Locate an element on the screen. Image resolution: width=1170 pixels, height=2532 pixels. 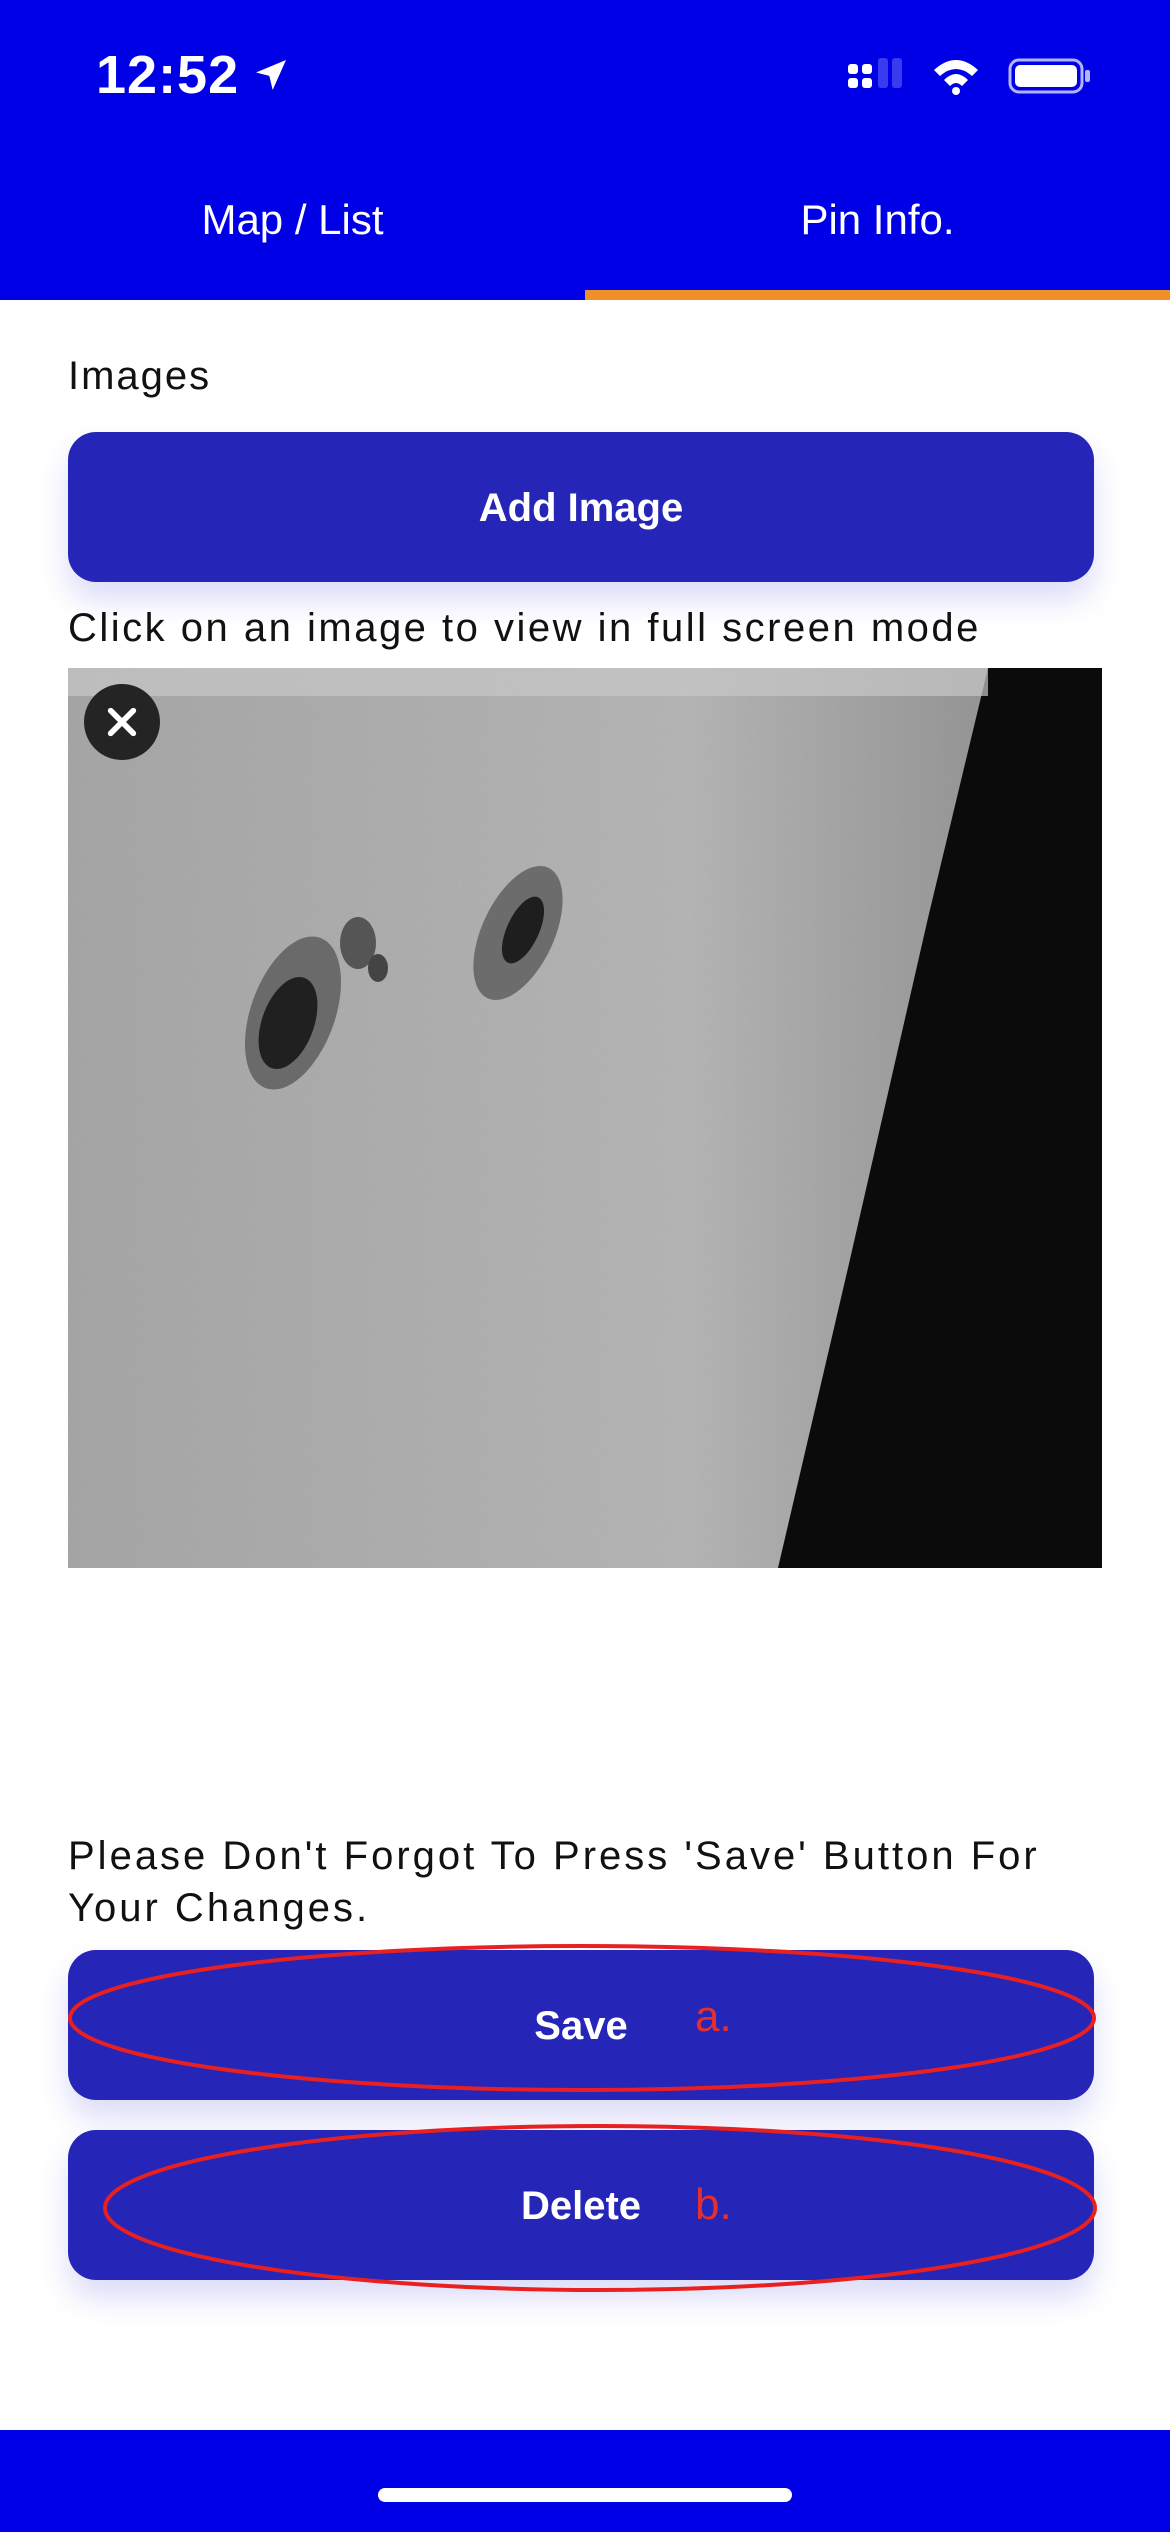
delete-button: Delete is located at coordinates (581, 2205).